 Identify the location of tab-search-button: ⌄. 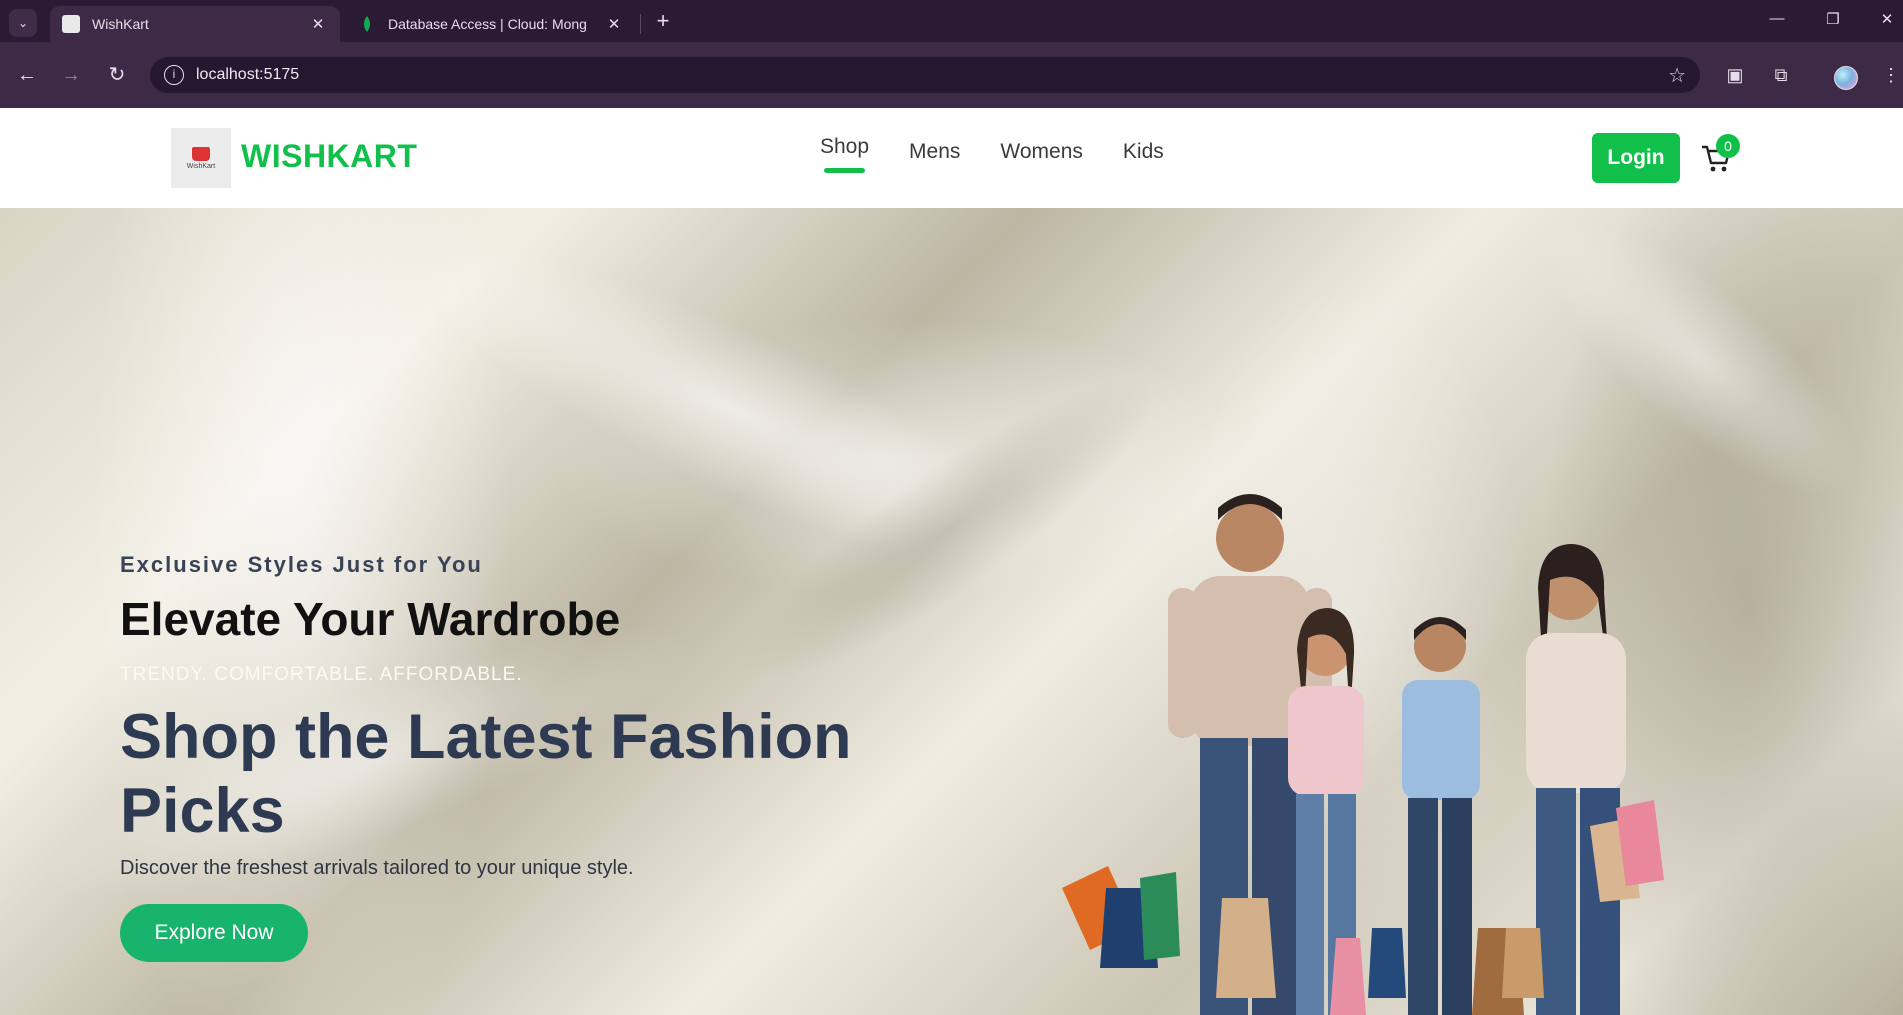
(23, 23).